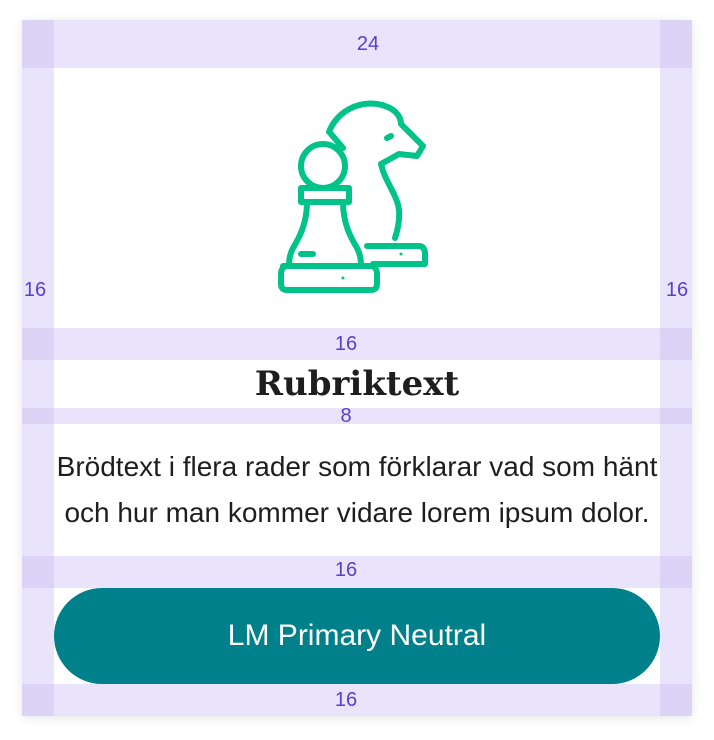 Image resolution: width=714 pixels, height=740 pixels. What do you see at coordinates (38, 376) in the screenshot?
I see `spacer-left` at bounding box center [38, 376].